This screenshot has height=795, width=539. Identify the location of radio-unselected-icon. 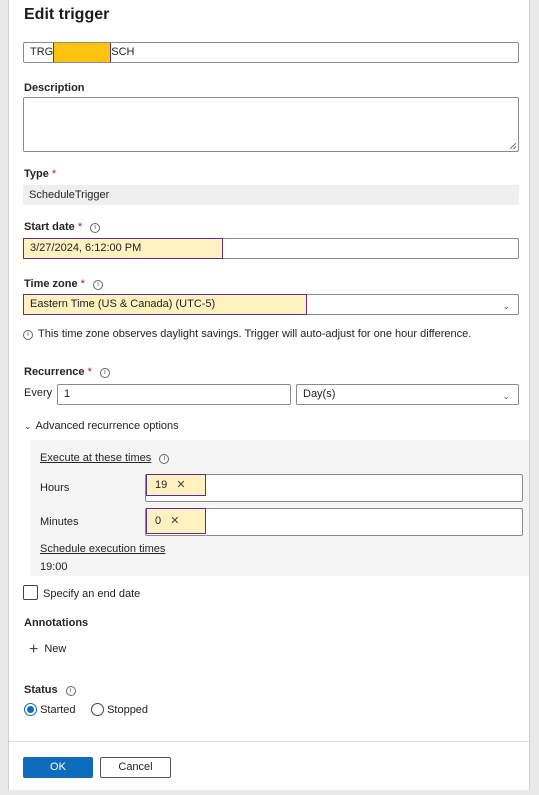
(97, 709).